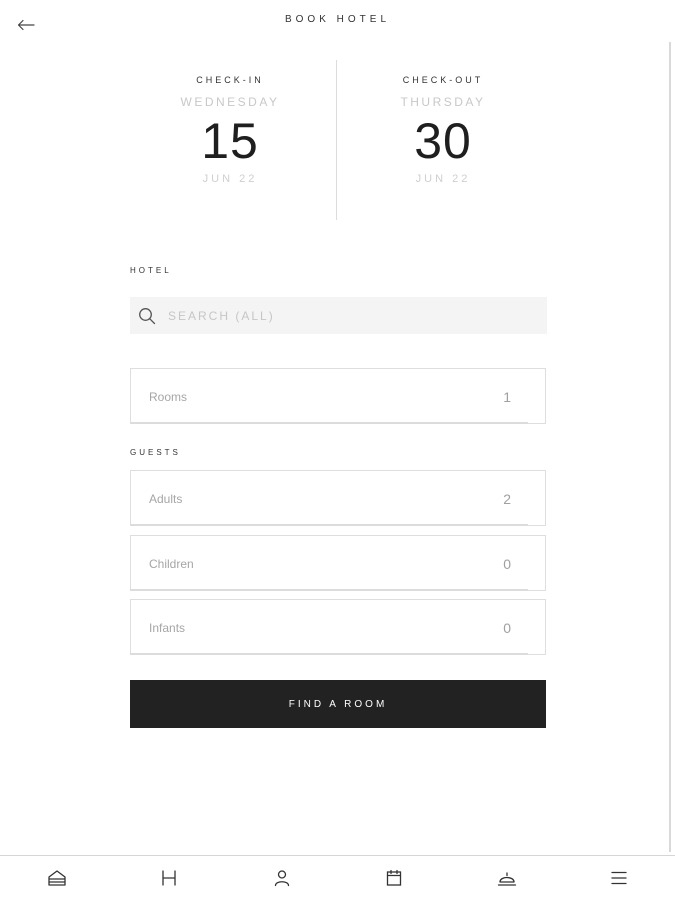 This screenshot has width=675, height=900. What do you see at coordinates (230, 141) in the screenshot?
I see `check-in-day: 15` at bounding box center [230, 141].